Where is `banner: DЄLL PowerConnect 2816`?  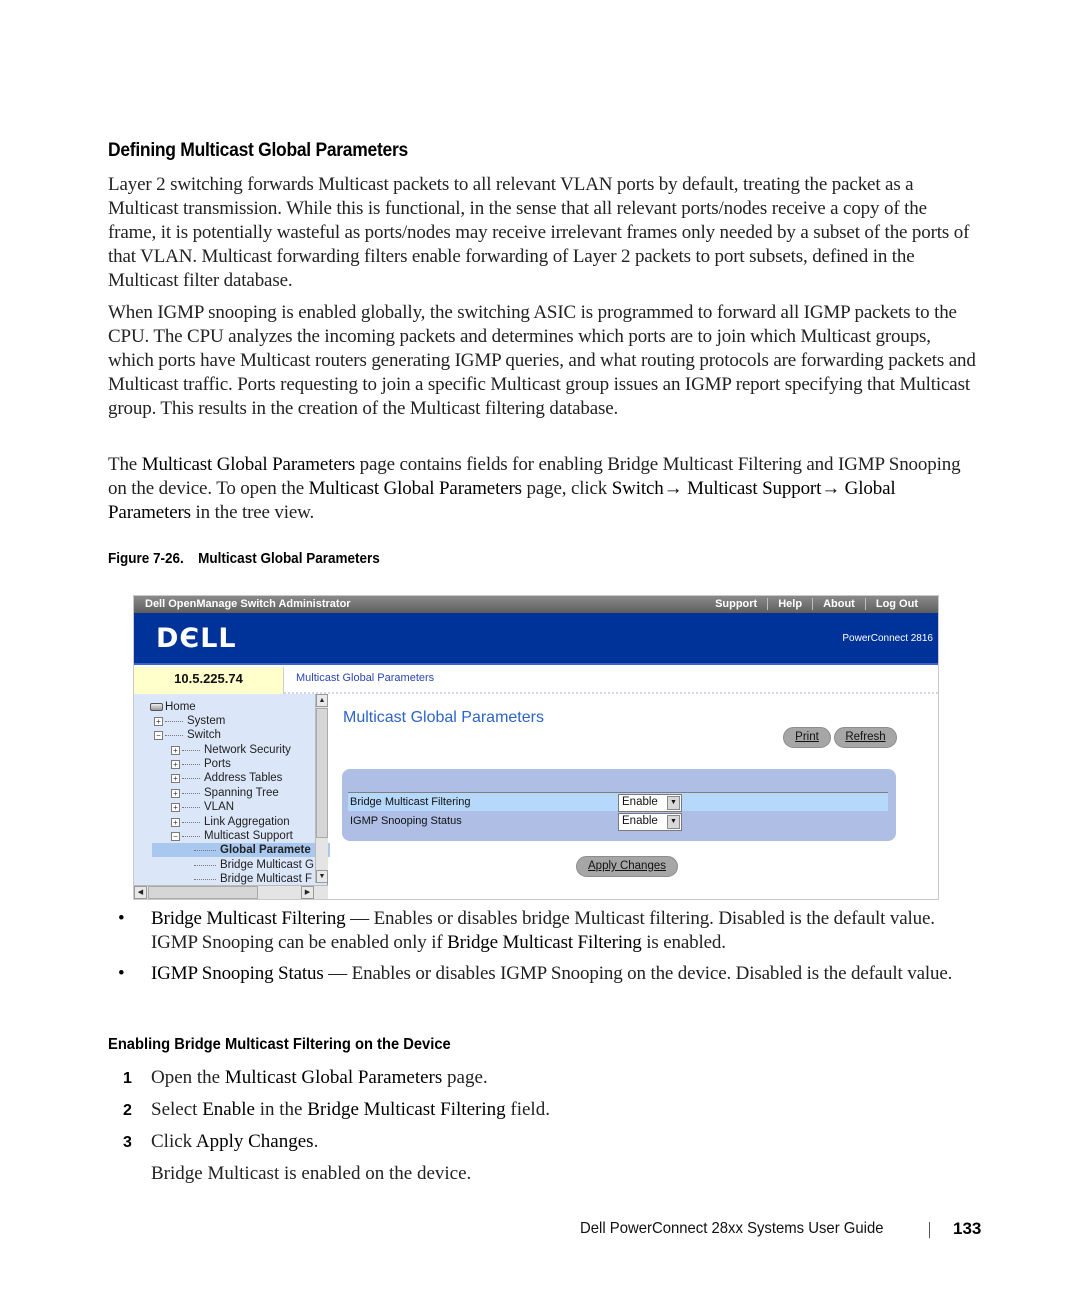 banner: DЄLL PowerConnect 2816 is located at coordinates (536, 639).